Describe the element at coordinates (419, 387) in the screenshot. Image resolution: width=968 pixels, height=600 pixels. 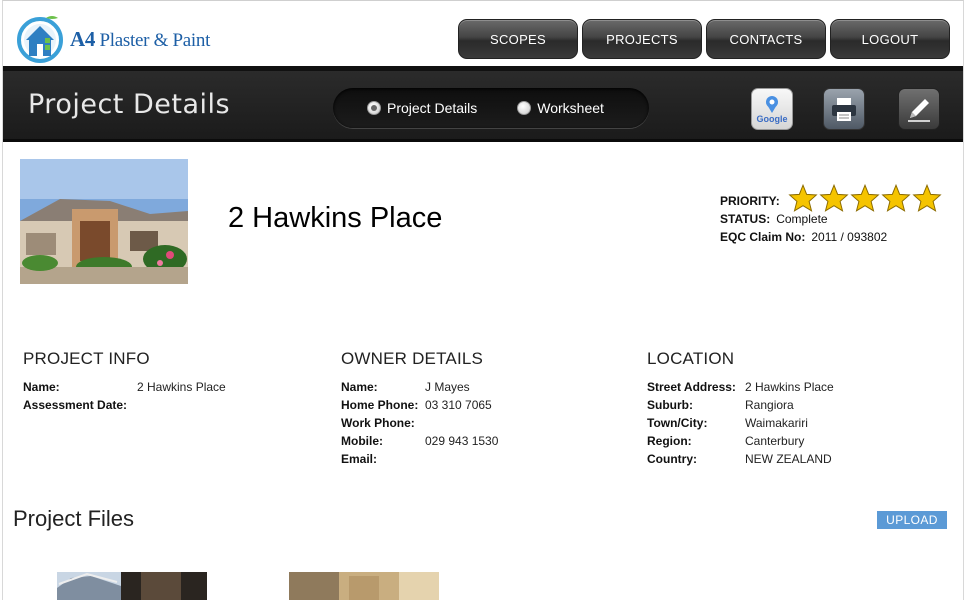
I see `info-row: Name: J Mayes` at that location.